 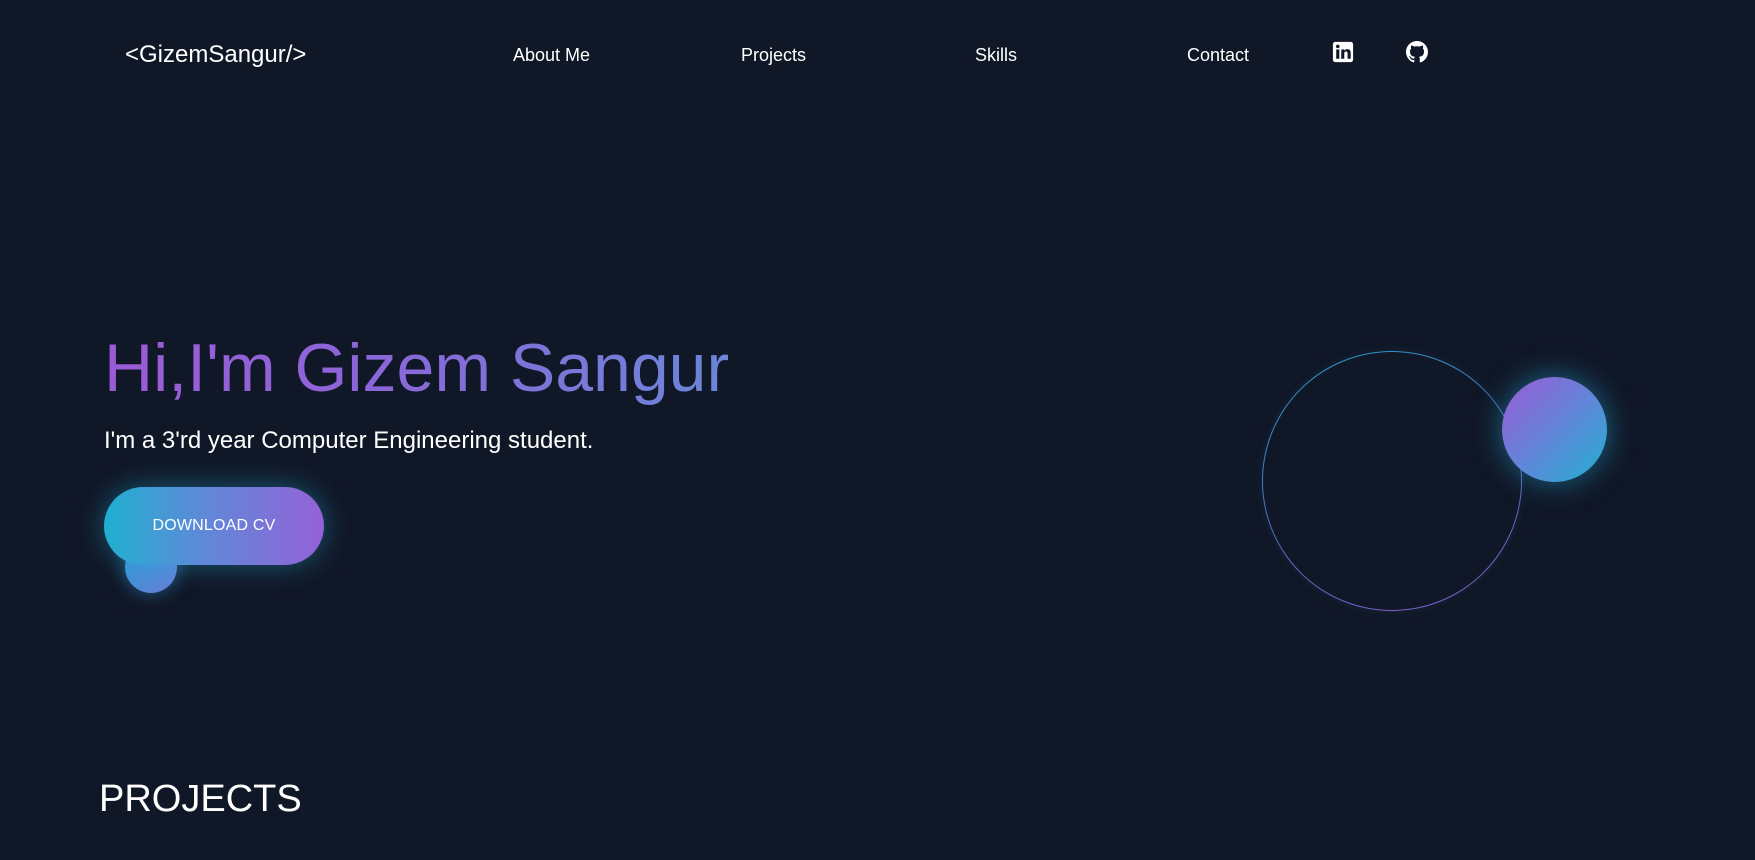 I want to click on decorative-ring, so click(x=1392, y=481).